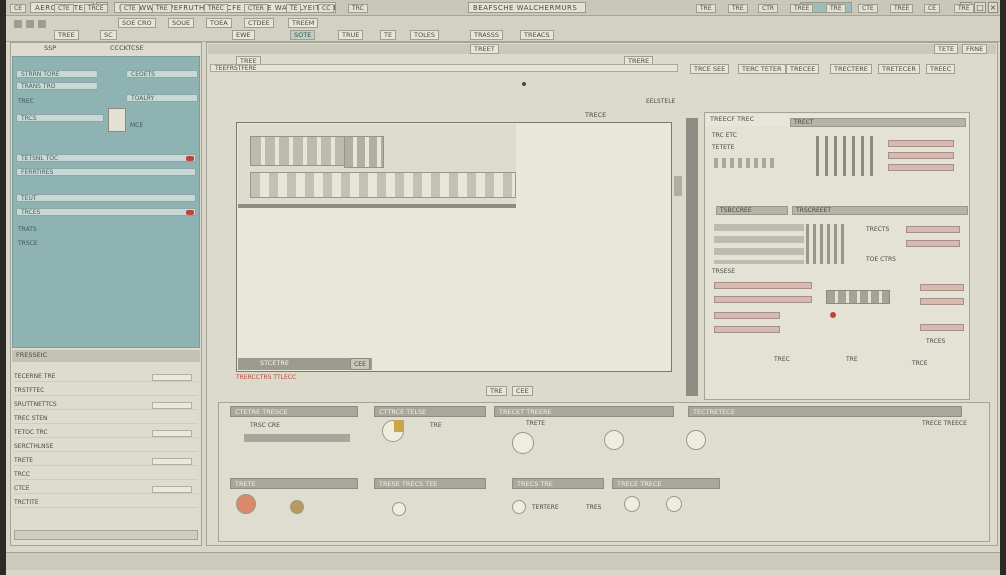  What do you see at coordinates (932, 8) in the screenshot?
I see `status-right-8: CE` at bounding box center [932, 8].